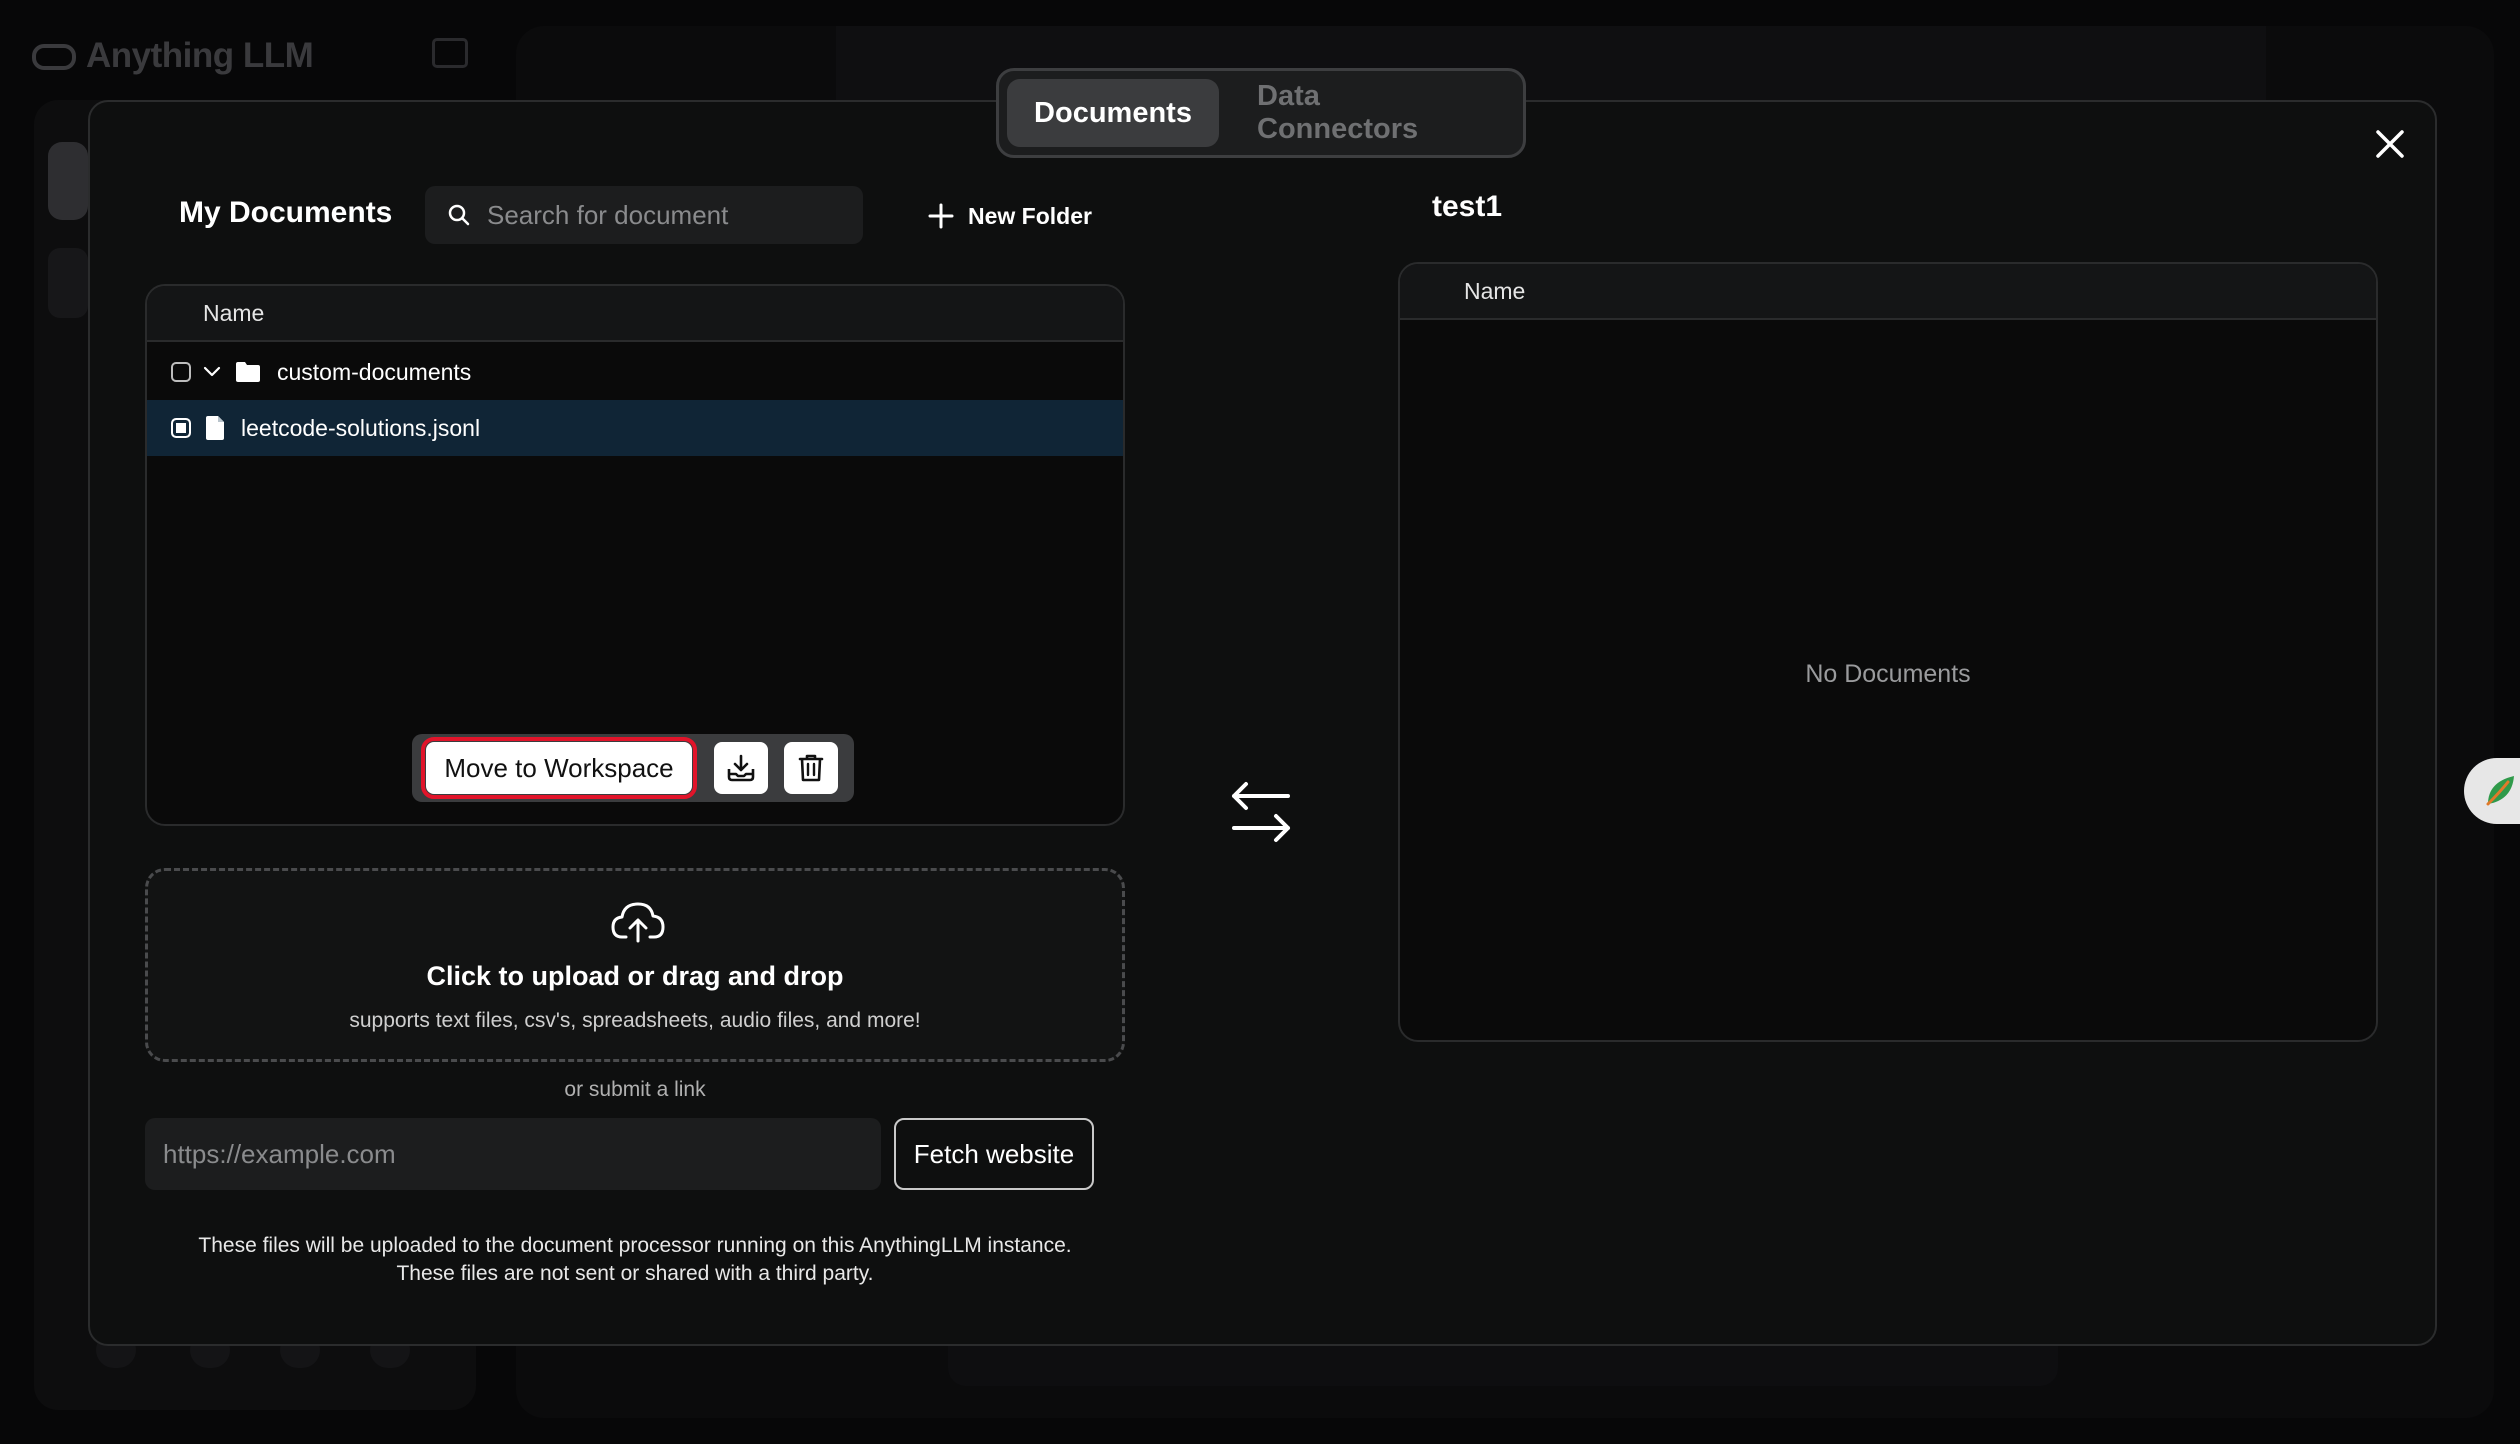 Image resolution: width=2520 pixels, height=1444 pixels. I want to click on table-row: custom-documents, so click(635, 372).